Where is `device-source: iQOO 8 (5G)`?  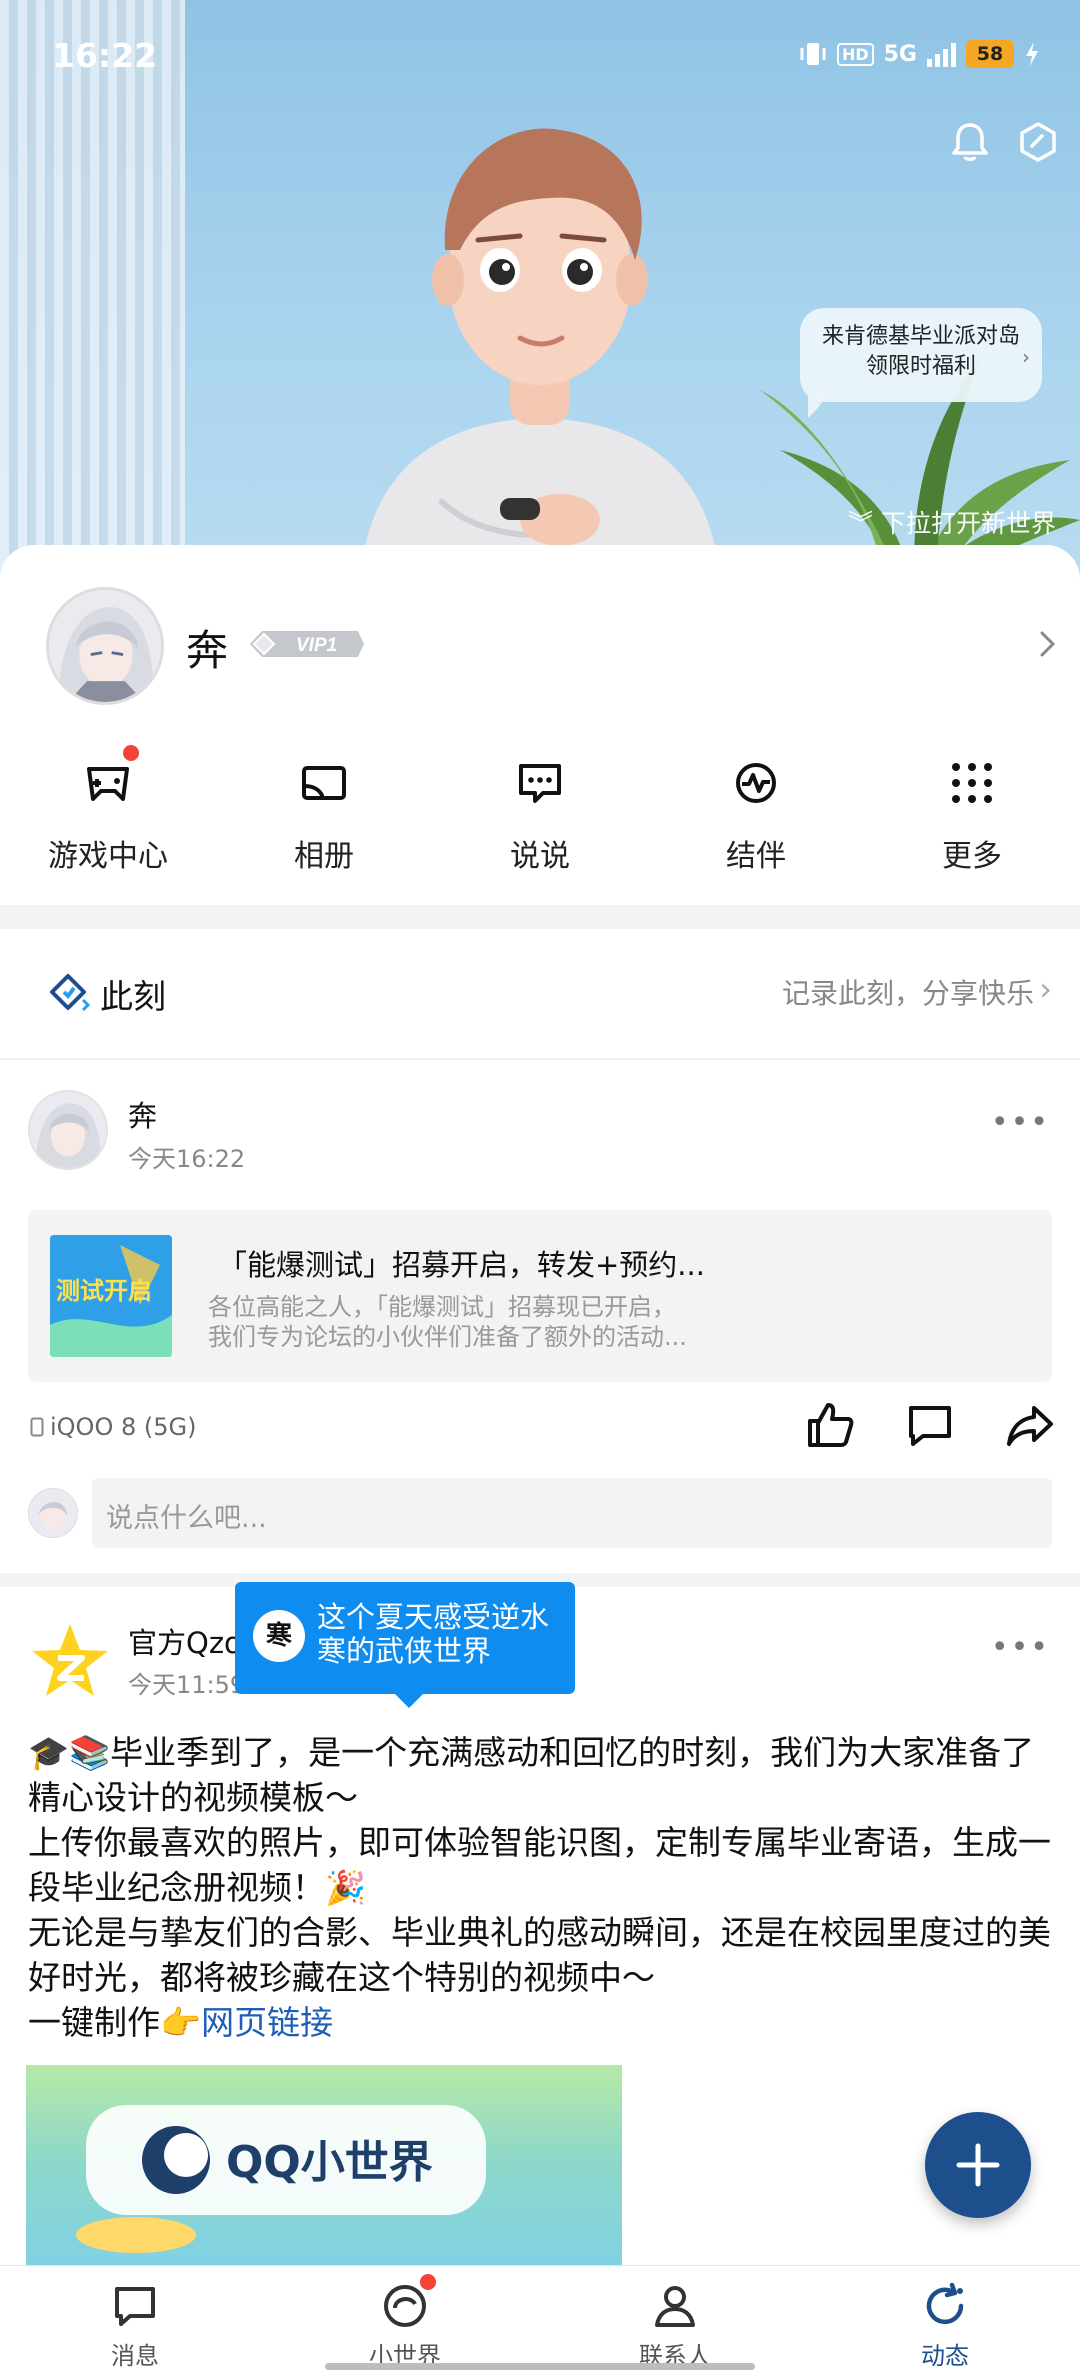 device-source: iQOO 8 (5G) is located at coordinates (113, 1427).